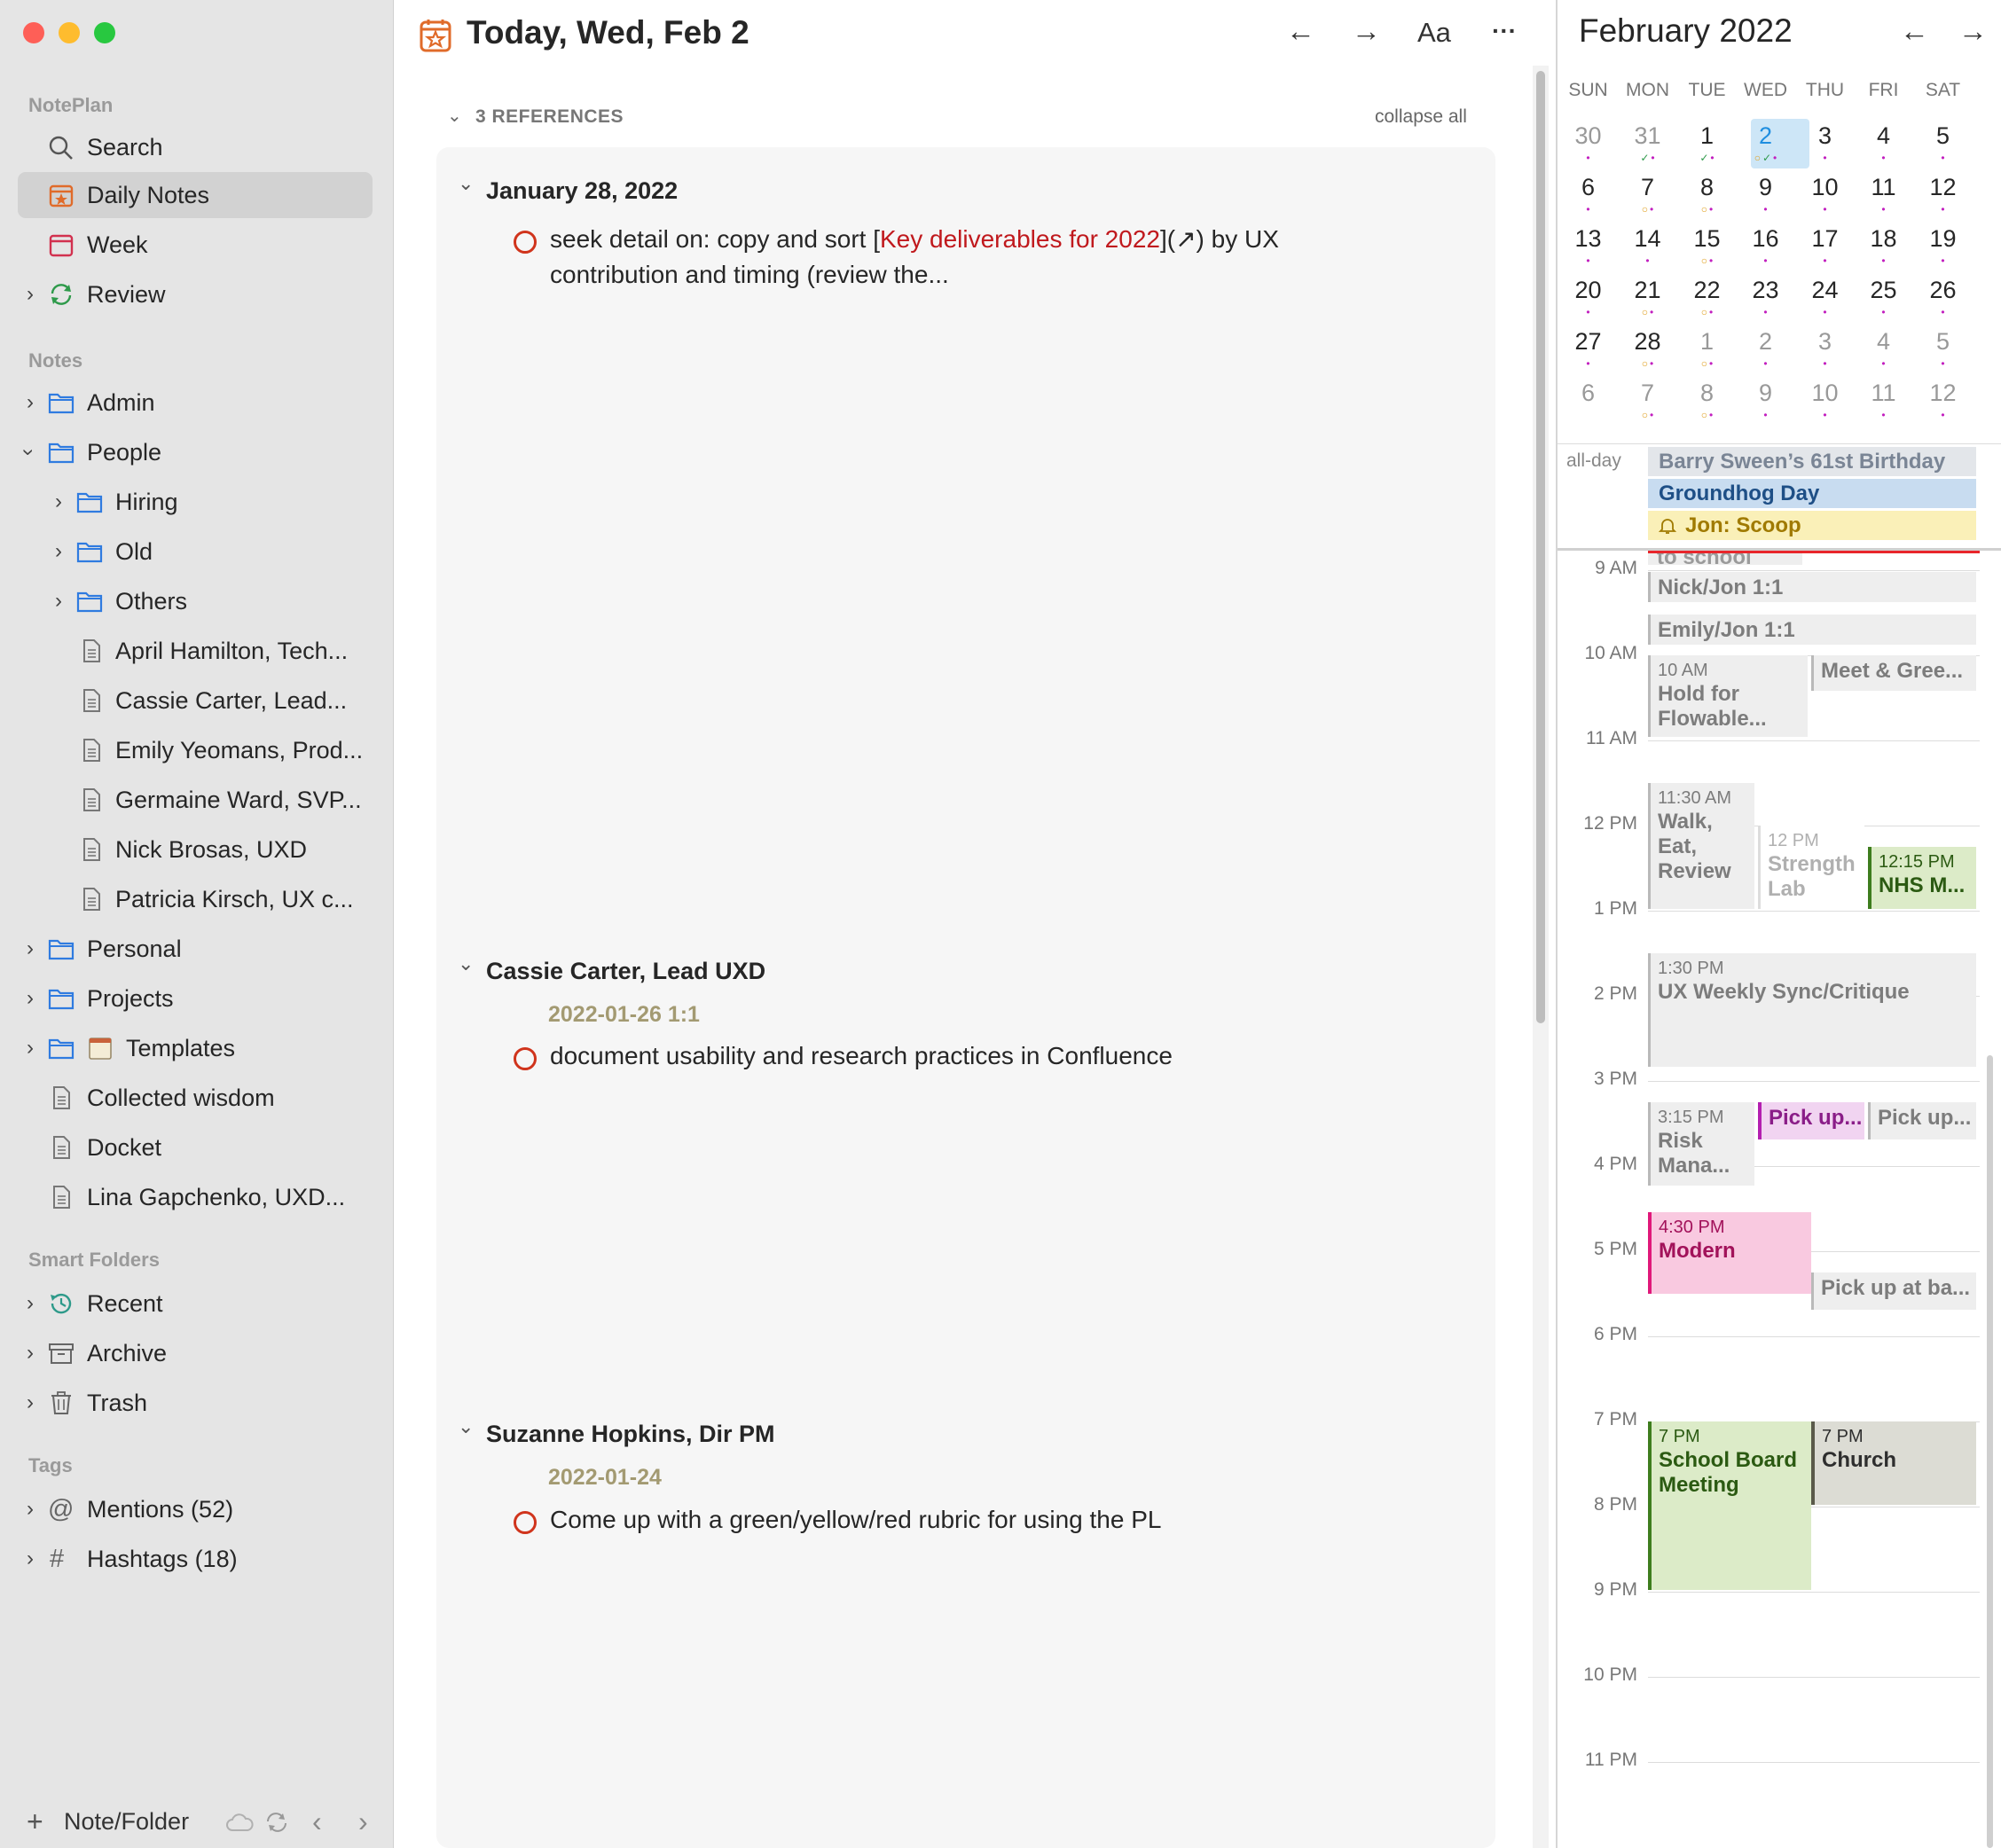 This screenshot has height=1848, width=2001. What do you see at coordinates (1811, 867) in the screenshot?
I see `calendar-event: 12 PM Strength Lab` at bounding box center [1811, 867].